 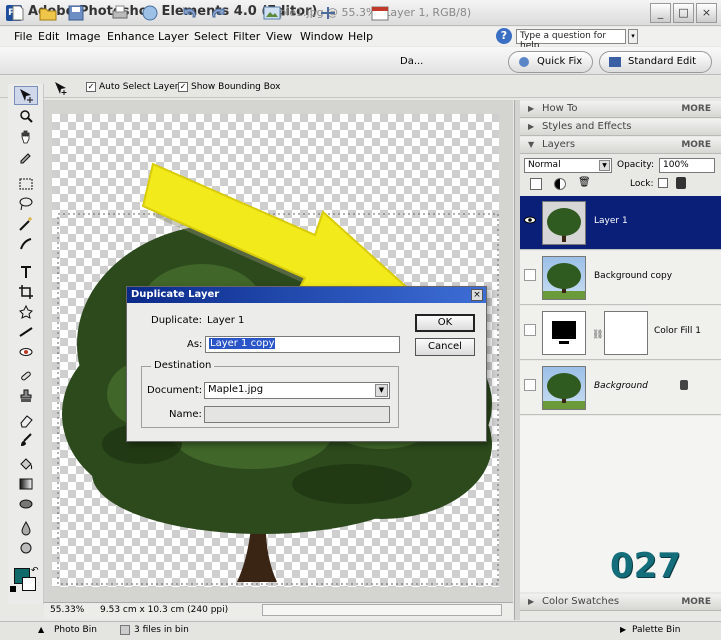 What do you see at coordinates (26, 527) in the screenshot?
I see `blur-tool-icon` at bounding box center [26, 527].